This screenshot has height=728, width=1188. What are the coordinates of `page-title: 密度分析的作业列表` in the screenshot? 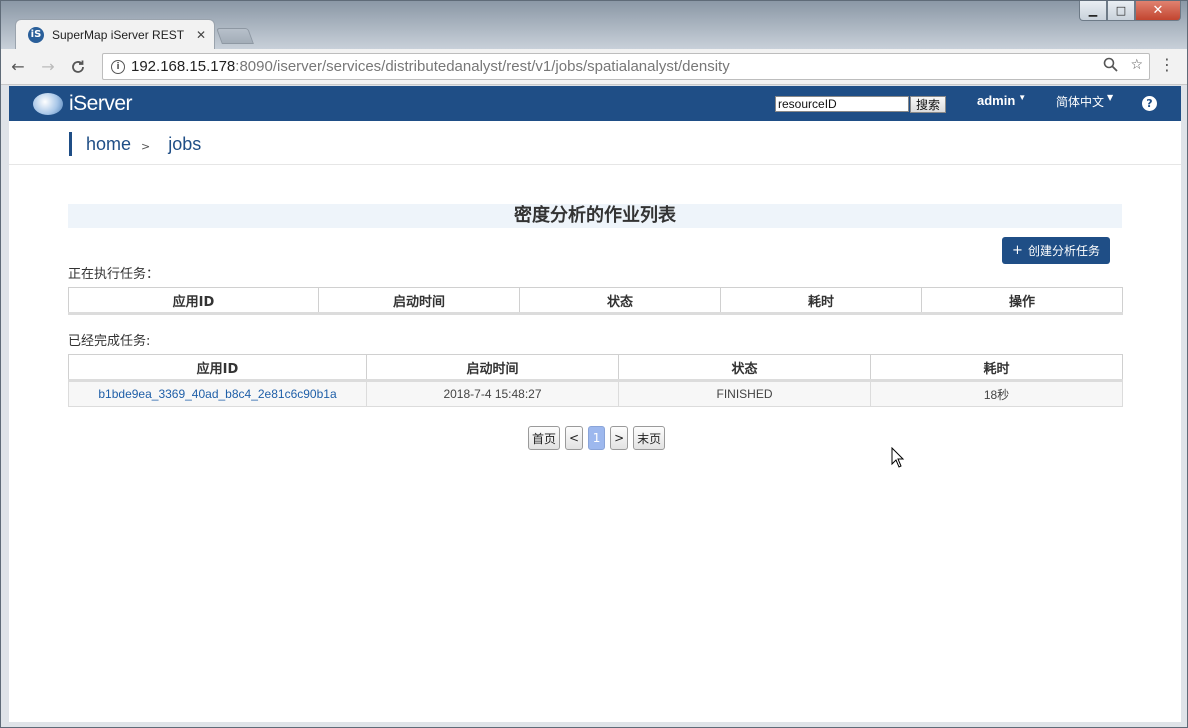 It's located at (595, 216).